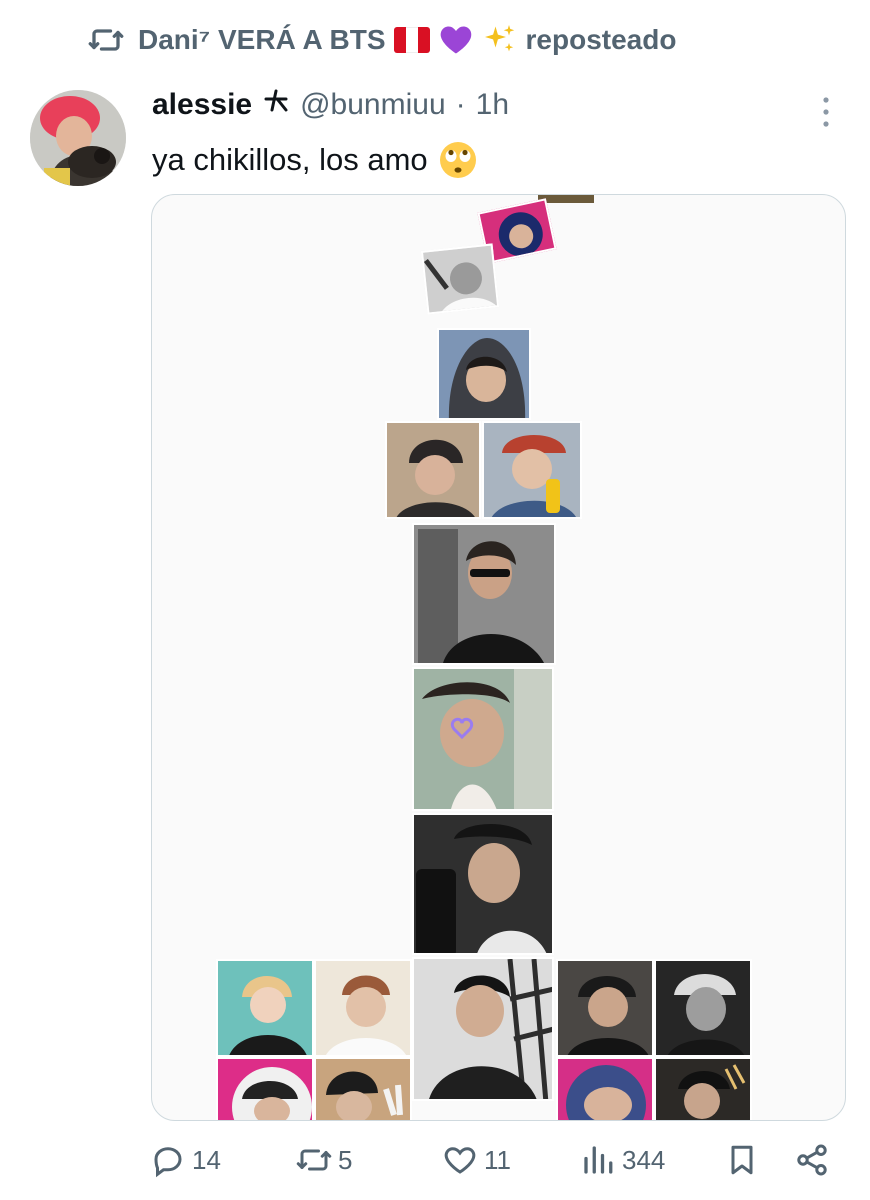  What do you see at coordinates (345, 1159) in the screenshot?
I see `repost-count: 5` at bounding box center [345, 1159].